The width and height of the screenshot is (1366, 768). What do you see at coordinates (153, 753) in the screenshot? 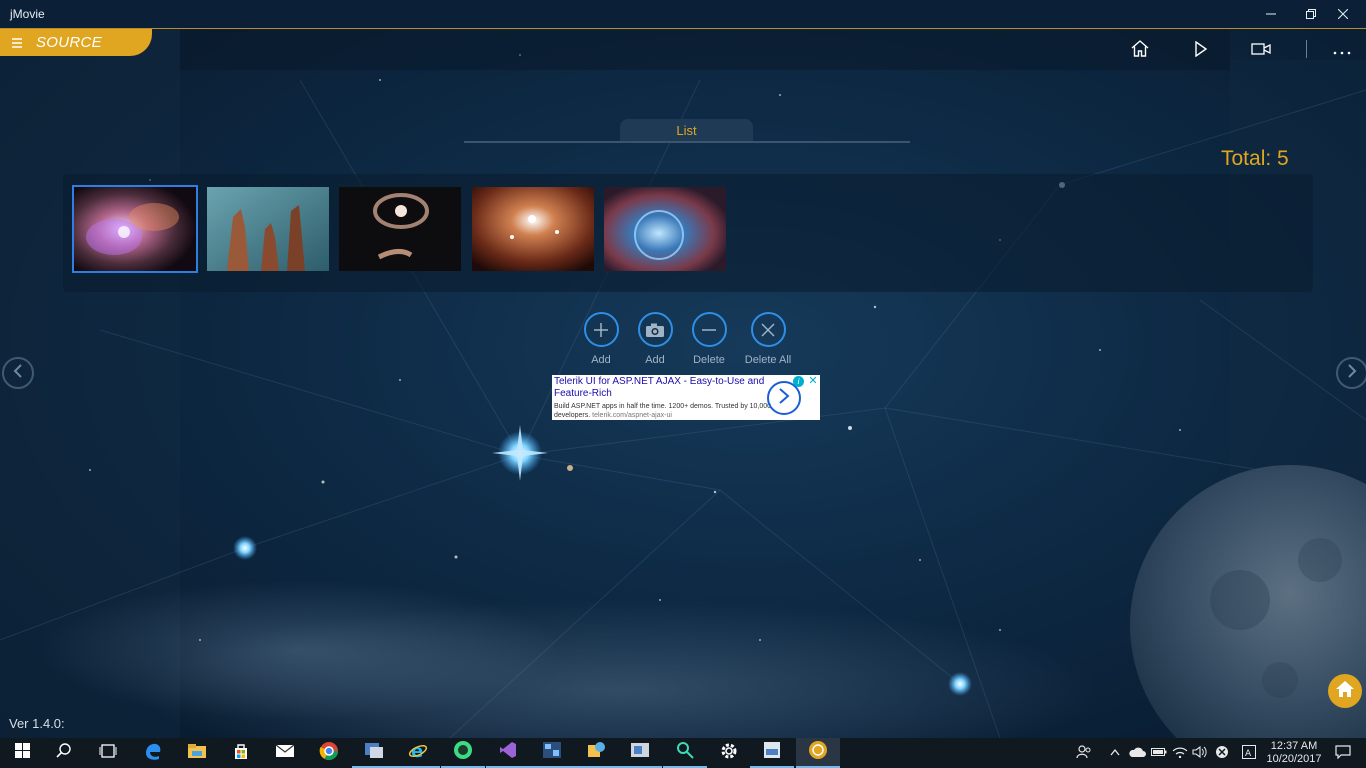
I see `taskbar-edge` at bounding box center [153, 753].